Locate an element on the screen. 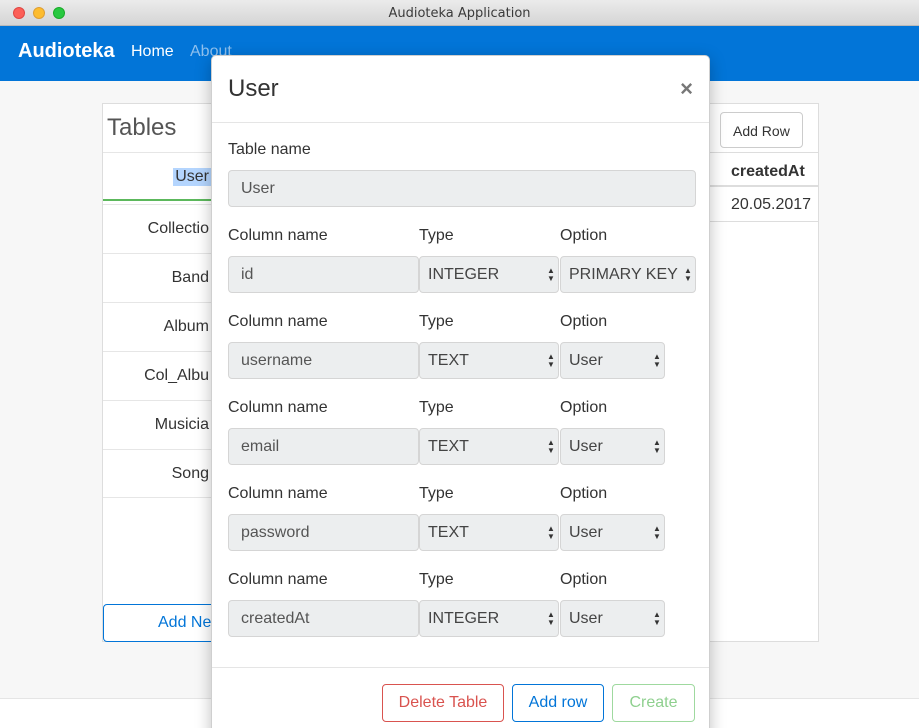  table-list-item-label: Song is located at coordinates (190, 473).